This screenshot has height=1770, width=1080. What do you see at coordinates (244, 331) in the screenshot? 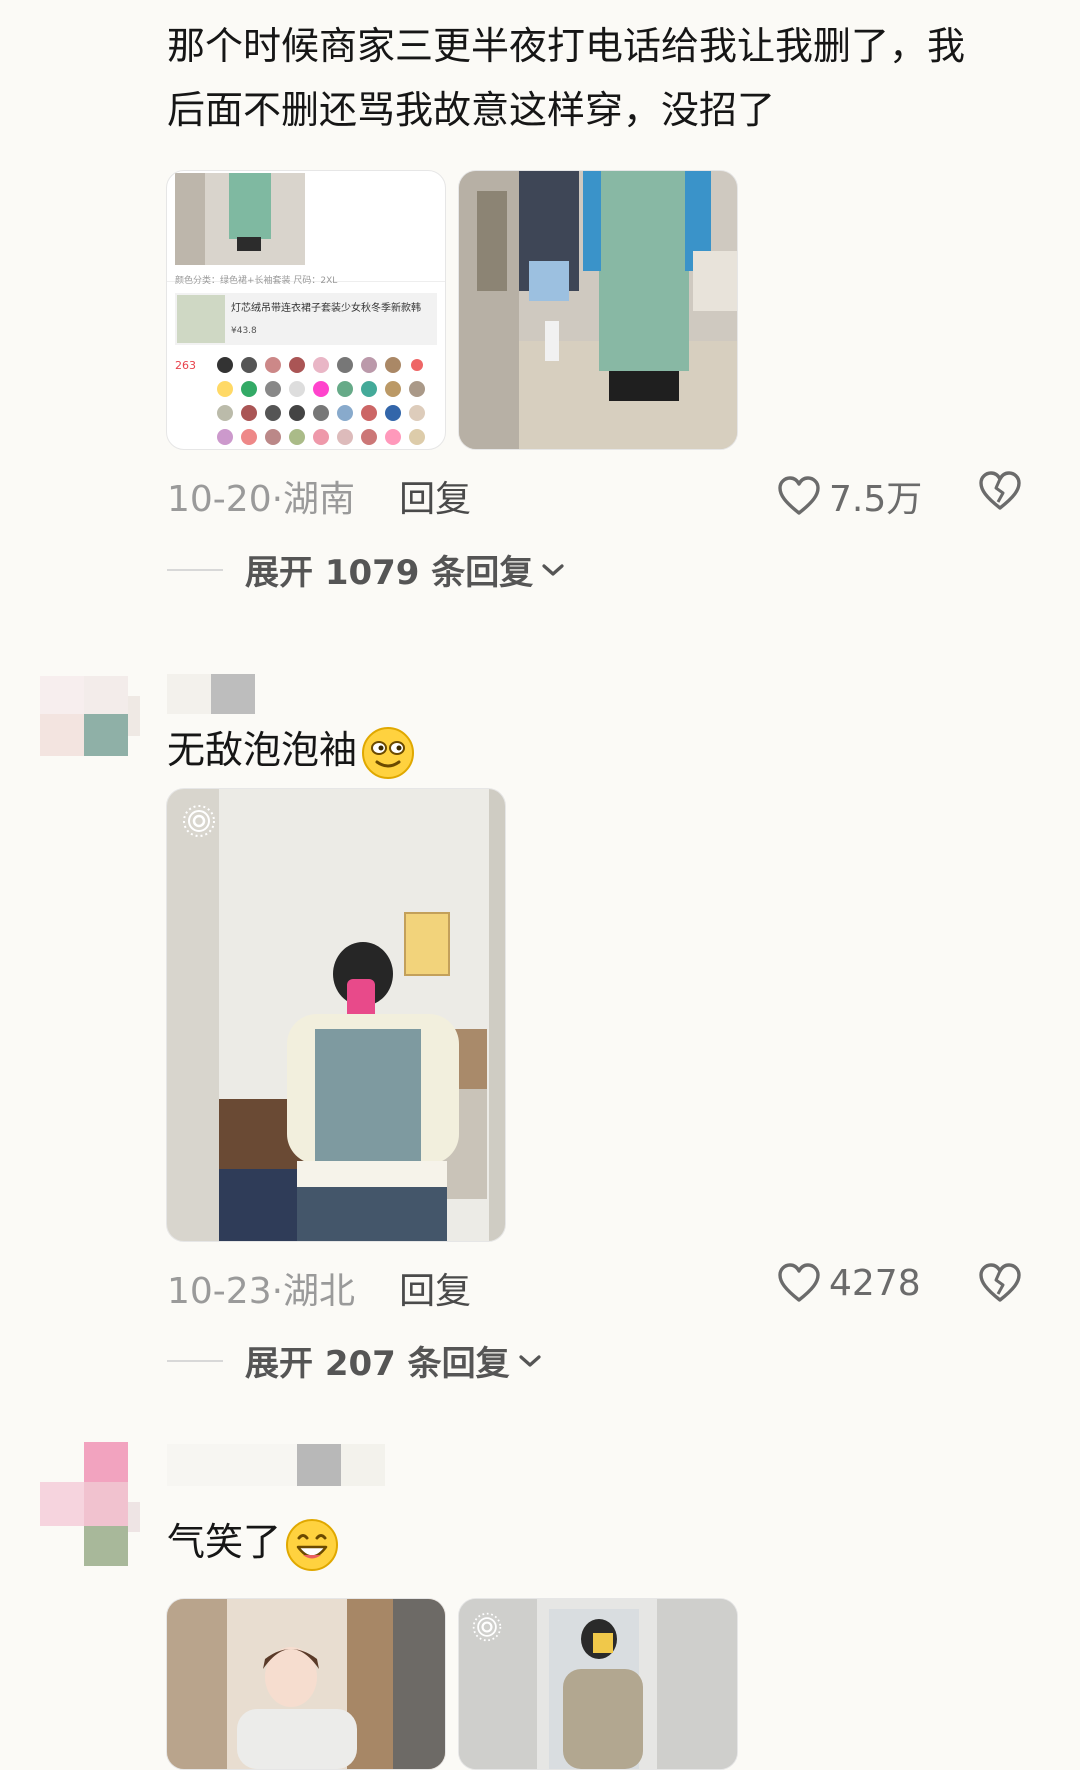
I see `screenshot-price: ¥43.8` at bounding box center [244, 331].